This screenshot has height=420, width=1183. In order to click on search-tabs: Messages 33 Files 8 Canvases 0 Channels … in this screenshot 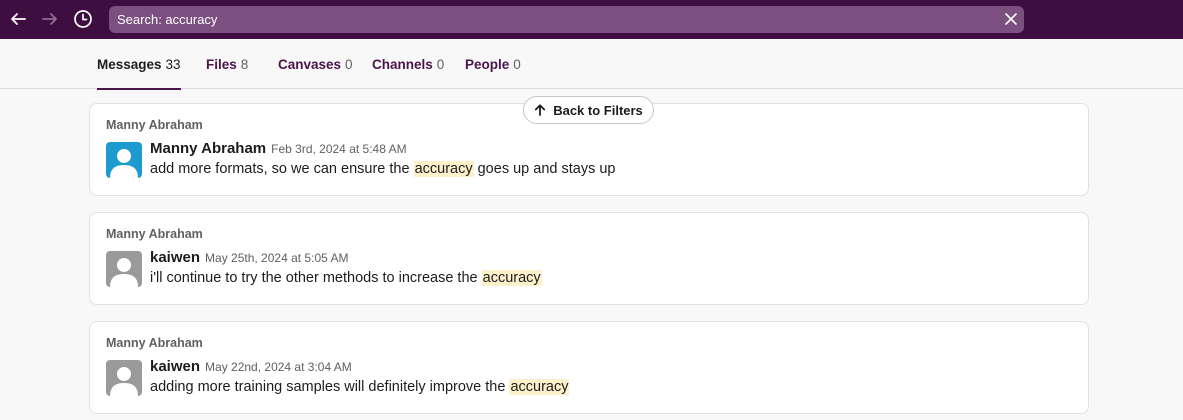, I will do `click(591, 64)`.